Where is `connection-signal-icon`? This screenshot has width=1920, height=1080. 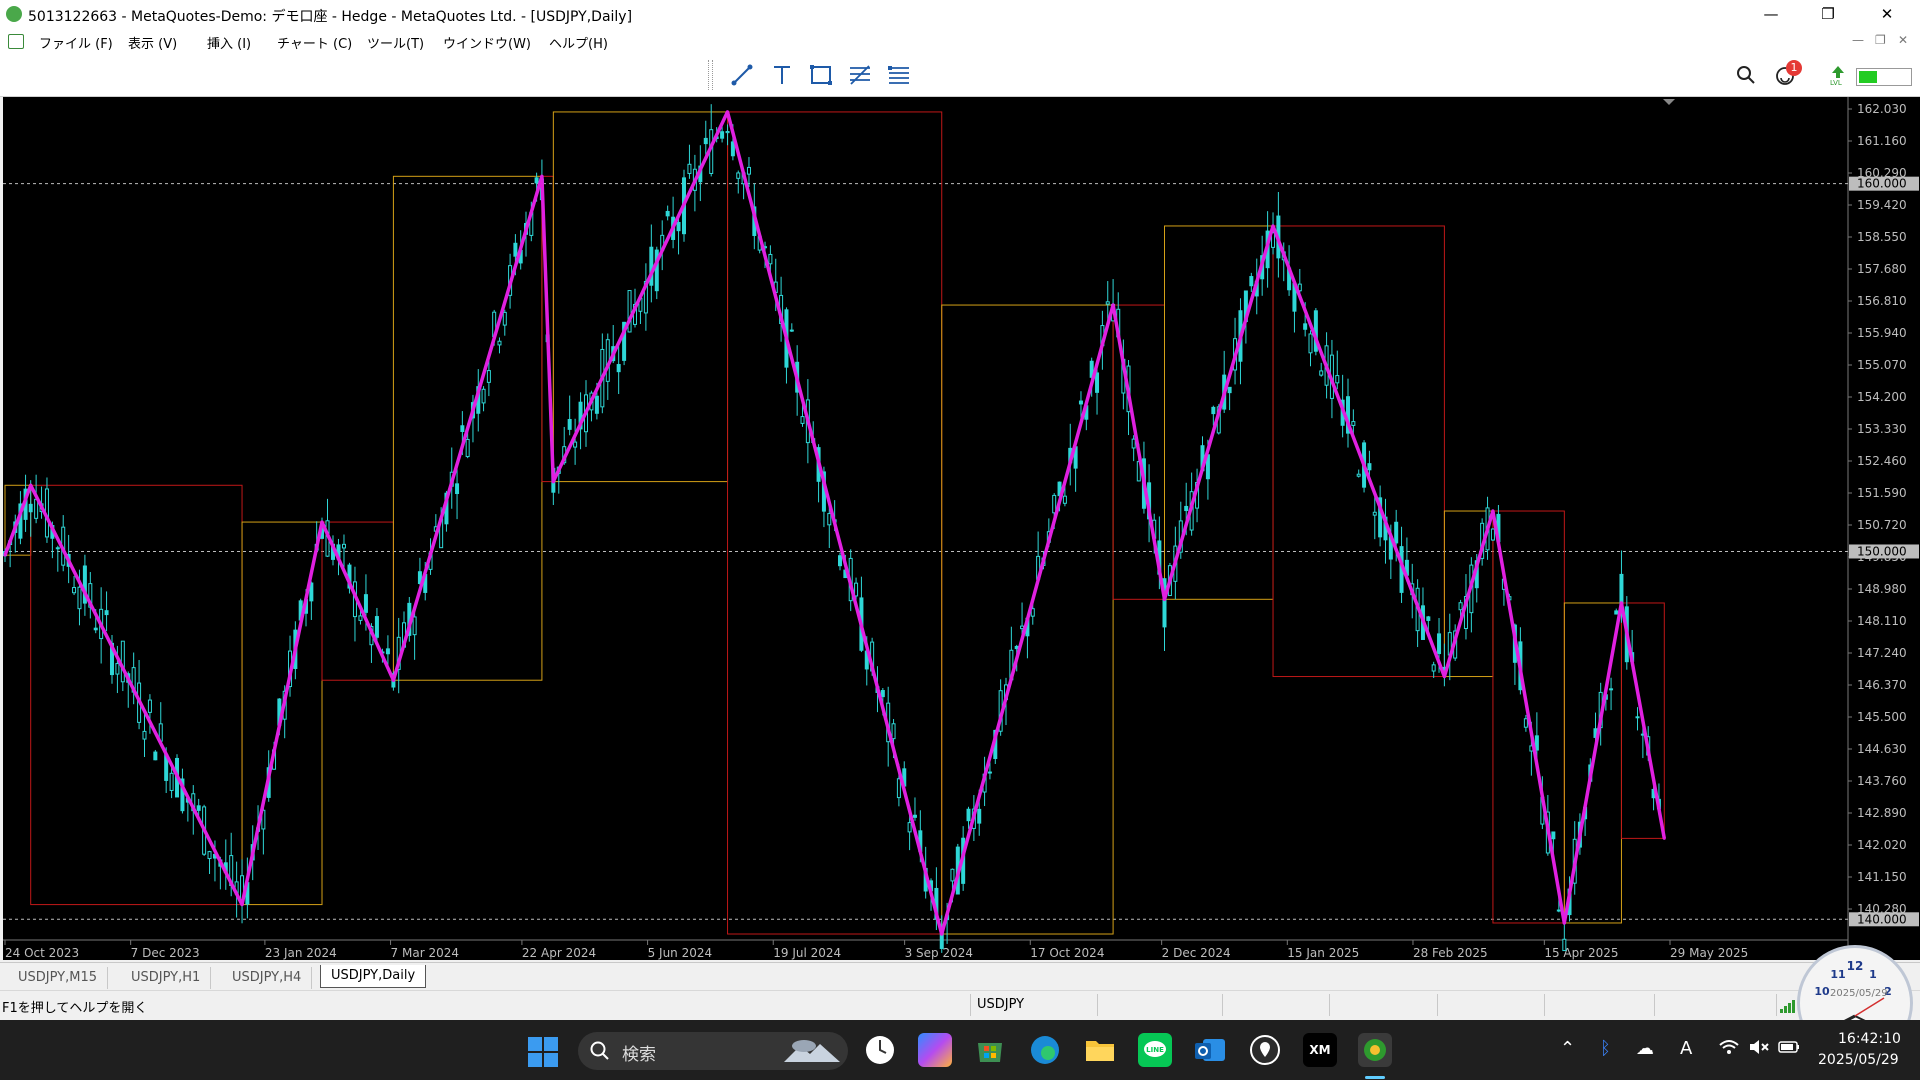 connection-signal-icon is located at coordinates (1788, 1008).